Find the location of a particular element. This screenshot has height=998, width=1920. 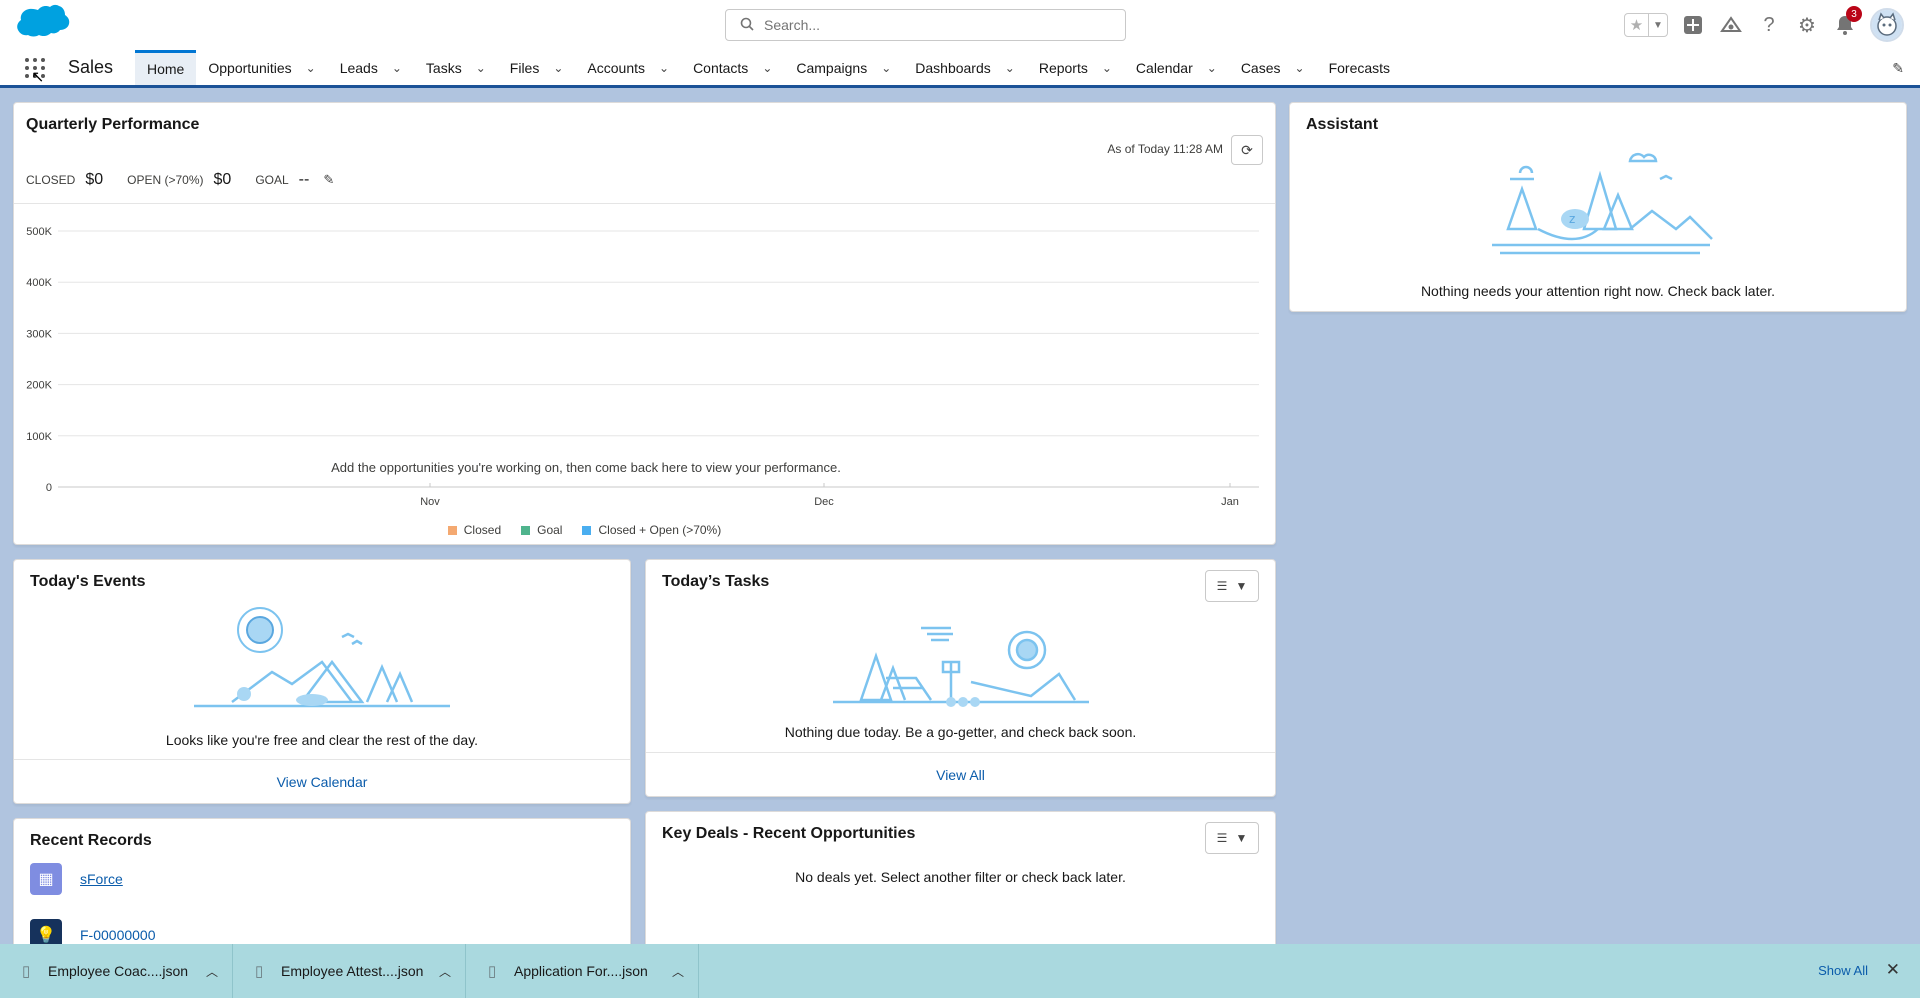

refresh-button: ⟳ is located at coordinates (1247, 150).